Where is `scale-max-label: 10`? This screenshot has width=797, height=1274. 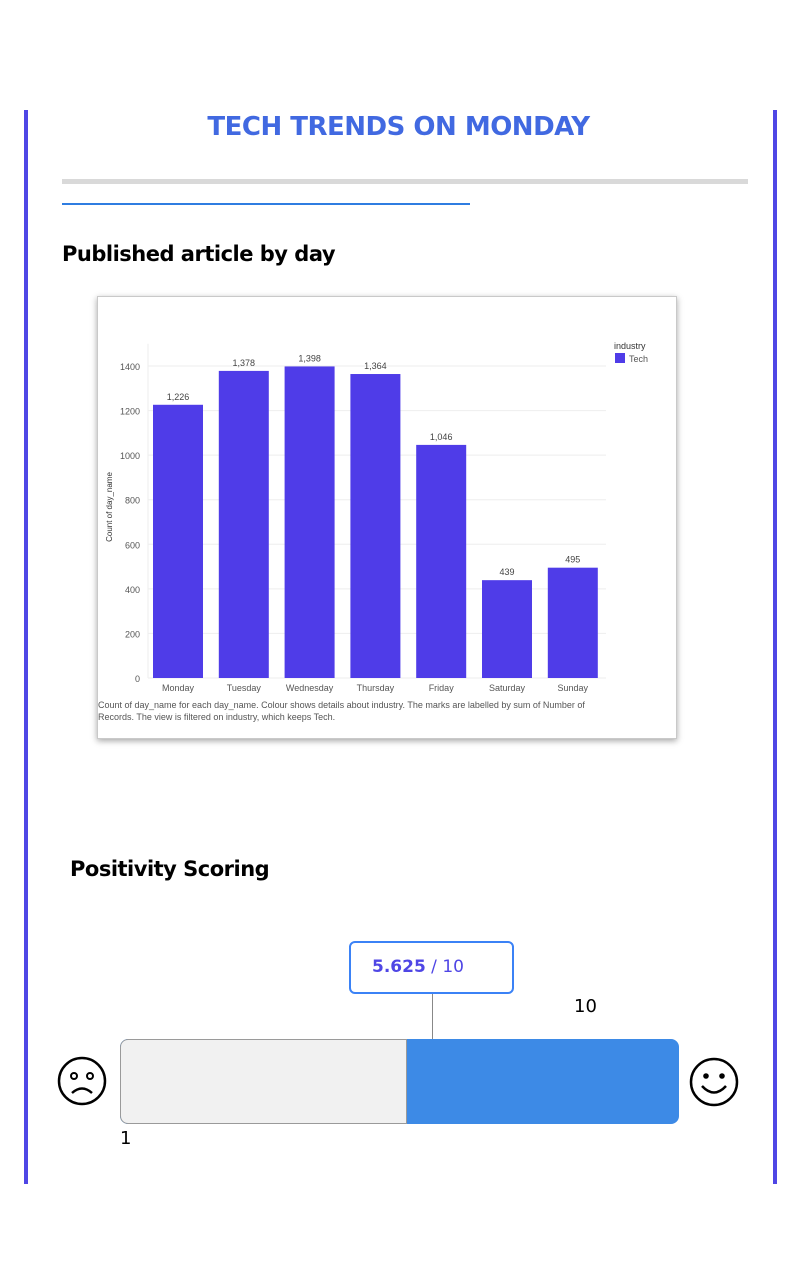 scale-max-label: 10 is located at coordinates (585, 1006).